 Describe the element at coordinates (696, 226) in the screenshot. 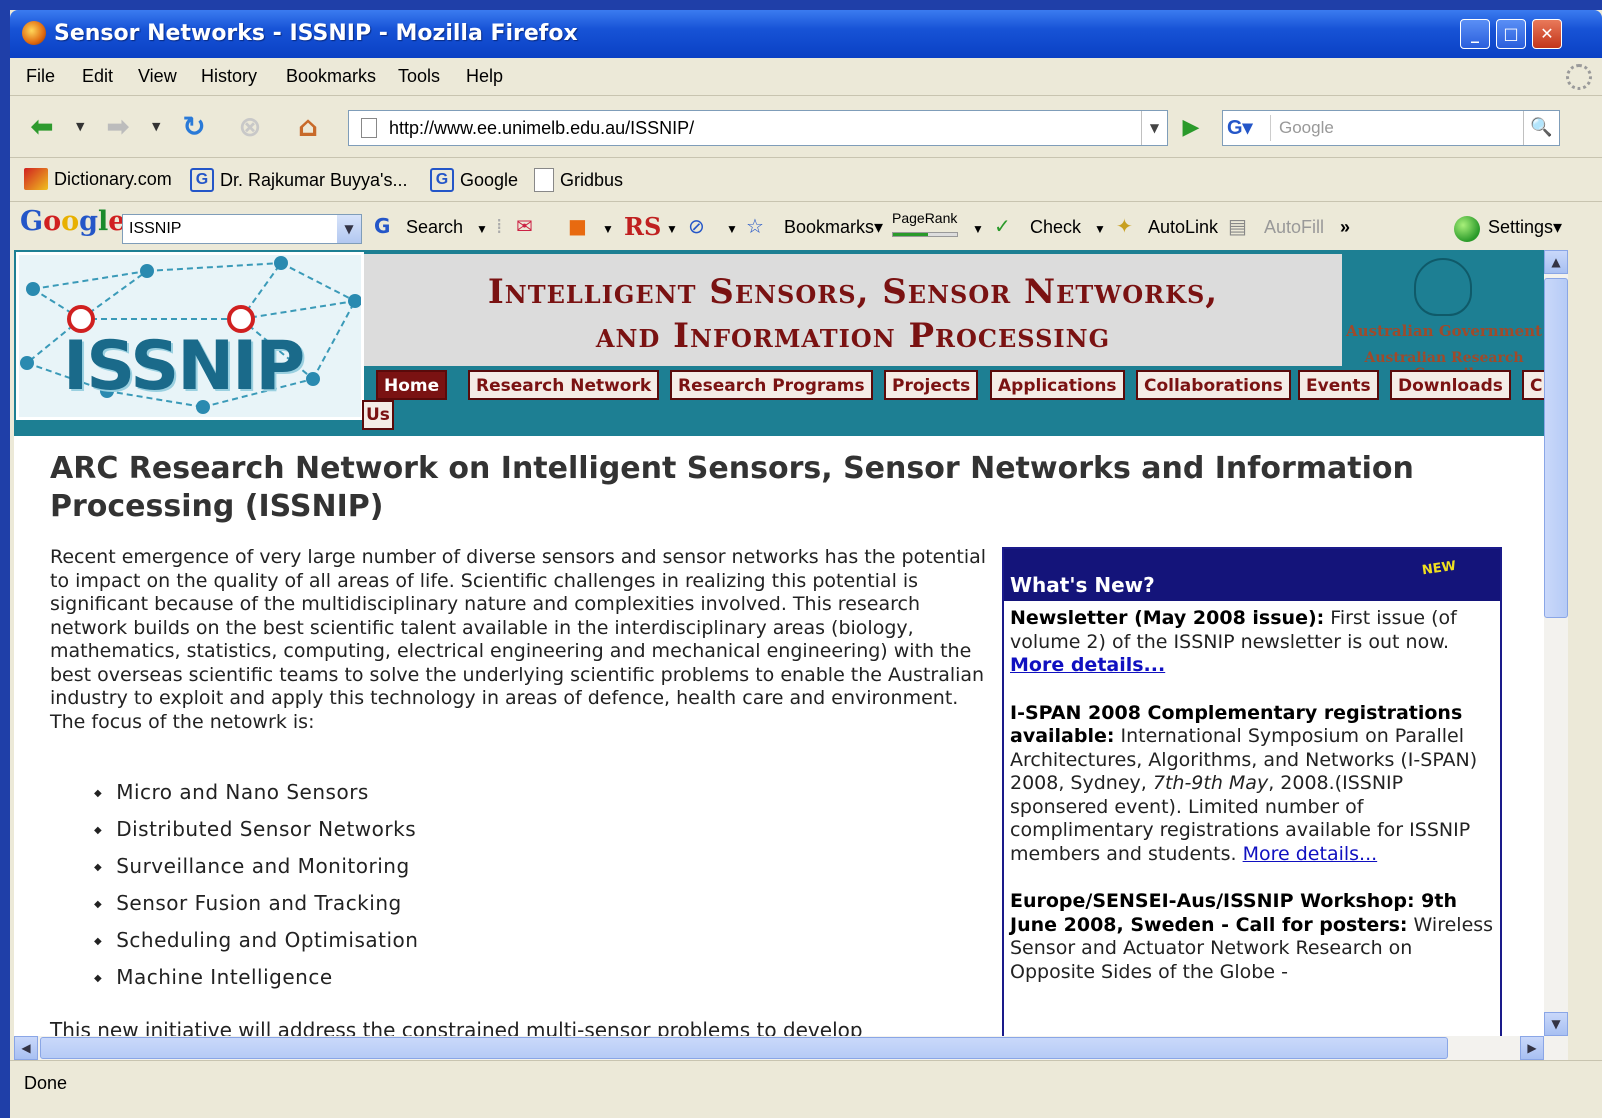

I see `link-icon: ⊘` at that location.